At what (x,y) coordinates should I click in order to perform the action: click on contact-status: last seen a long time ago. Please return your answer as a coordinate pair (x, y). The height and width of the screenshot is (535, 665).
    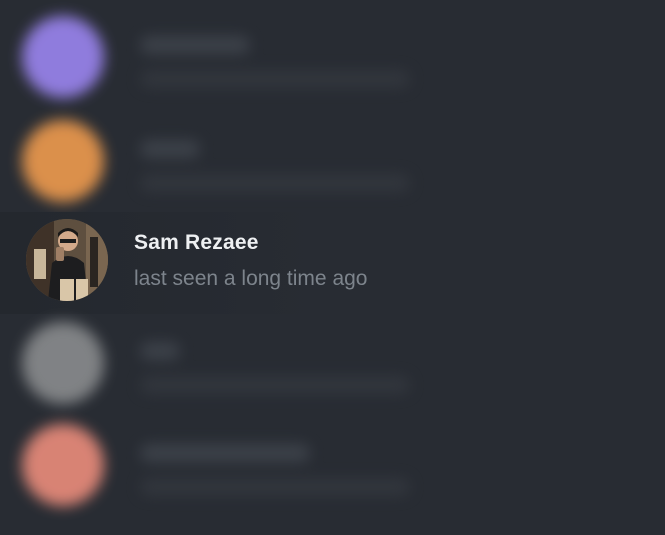
    Looking at the image, I should click on (251, 278).